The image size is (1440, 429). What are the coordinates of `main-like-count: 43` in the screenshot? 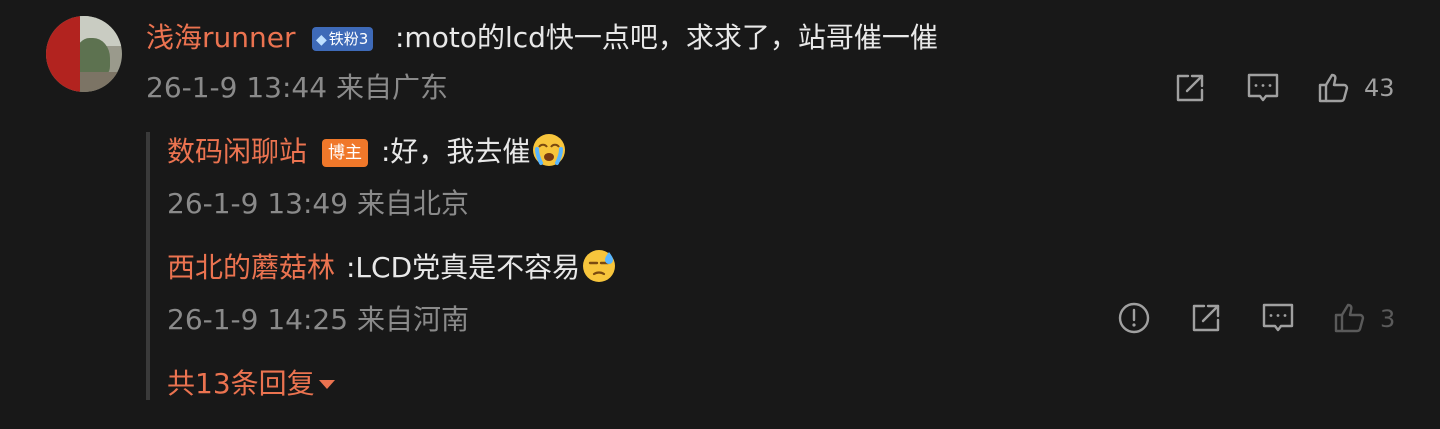 It's located at (1379, 88).